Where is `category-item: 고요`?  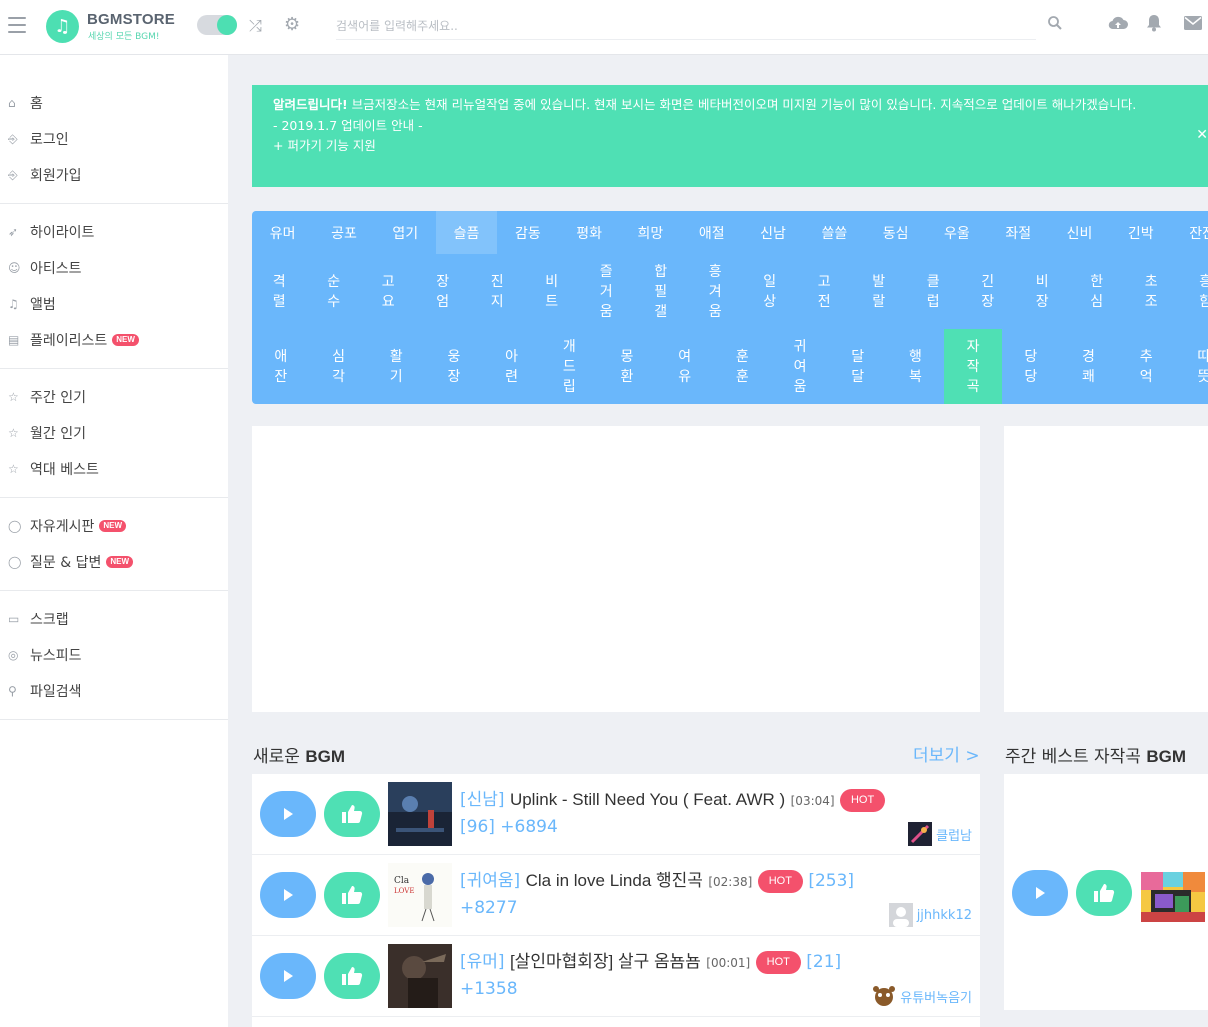 category-item: 고요 is located at coordinates (388, 291).